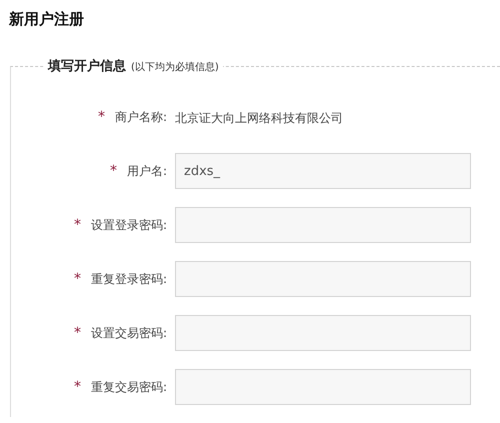 This screenshot has width=500, height=423. Describe the element at coordinates (146, 171) in the screenshot. I see `field-label: 用户名:` at that location.